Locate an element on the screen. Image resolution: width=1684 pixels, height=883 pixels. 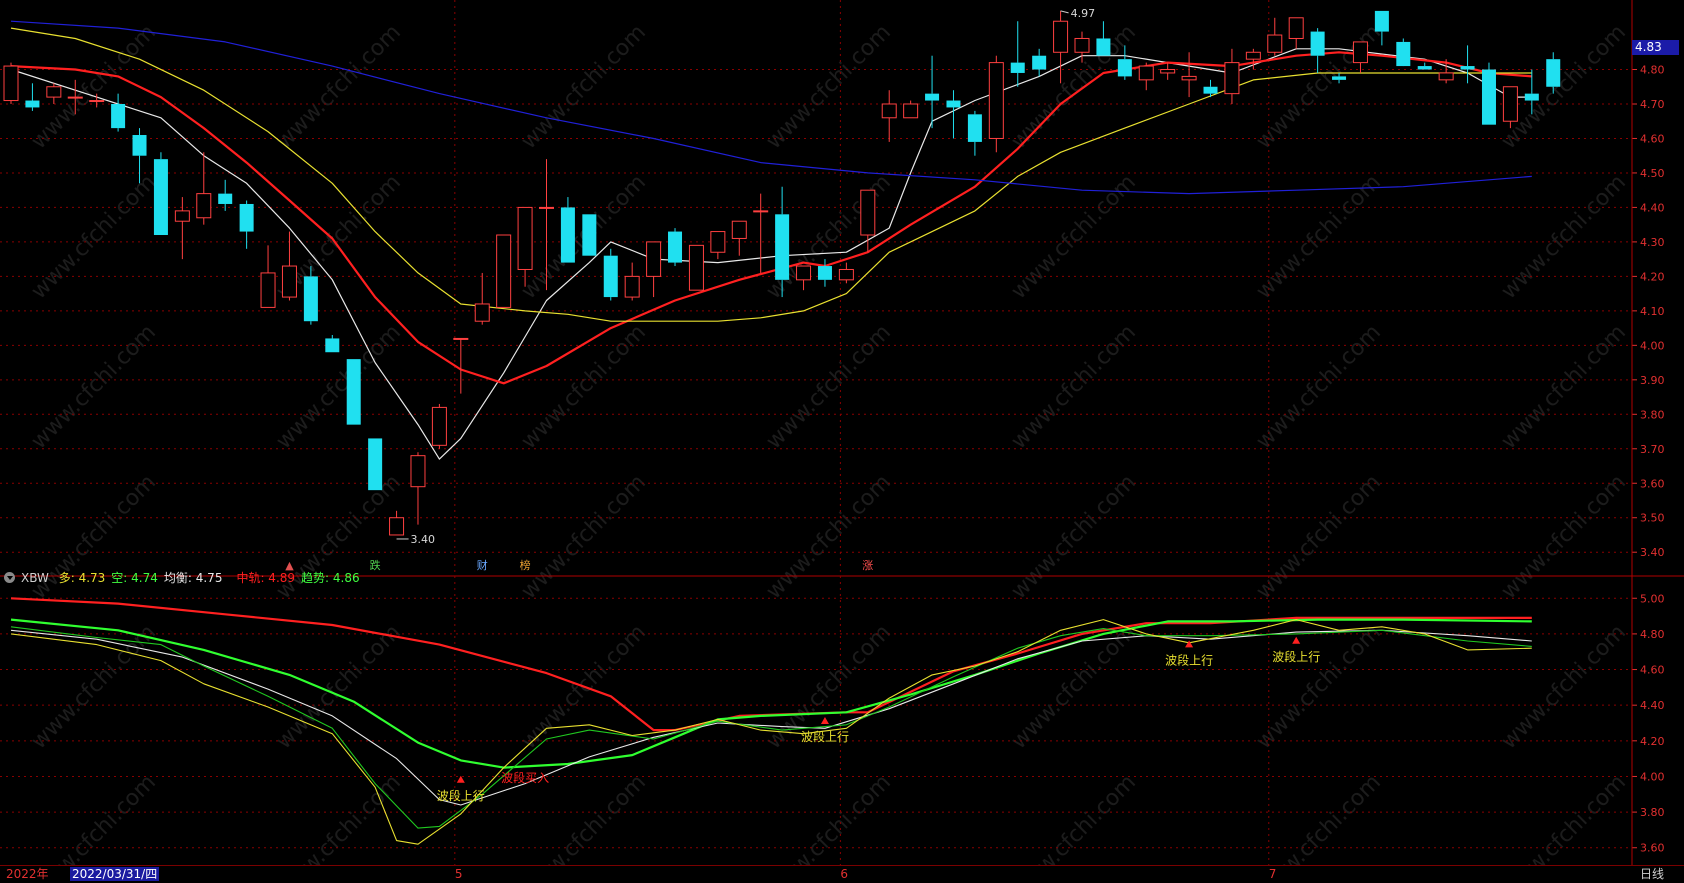
period-selector: 日线 is located at coordinates (1652, 874).